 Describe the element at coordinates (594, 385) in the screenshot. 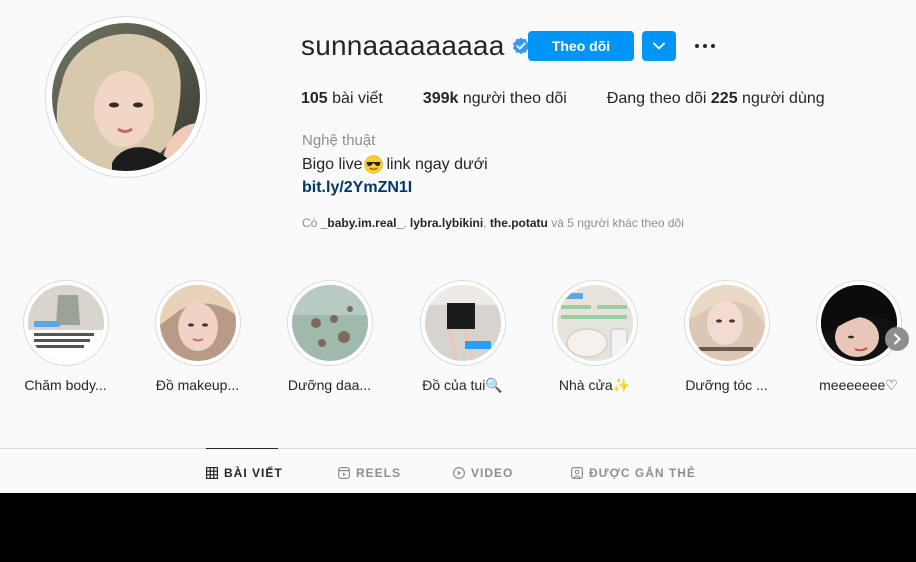

I see `highlight-label: Nhà cửa✨` at that location.